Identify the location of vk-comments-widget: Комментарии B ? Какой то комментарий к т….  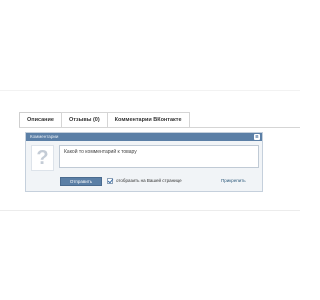
(144, 162).